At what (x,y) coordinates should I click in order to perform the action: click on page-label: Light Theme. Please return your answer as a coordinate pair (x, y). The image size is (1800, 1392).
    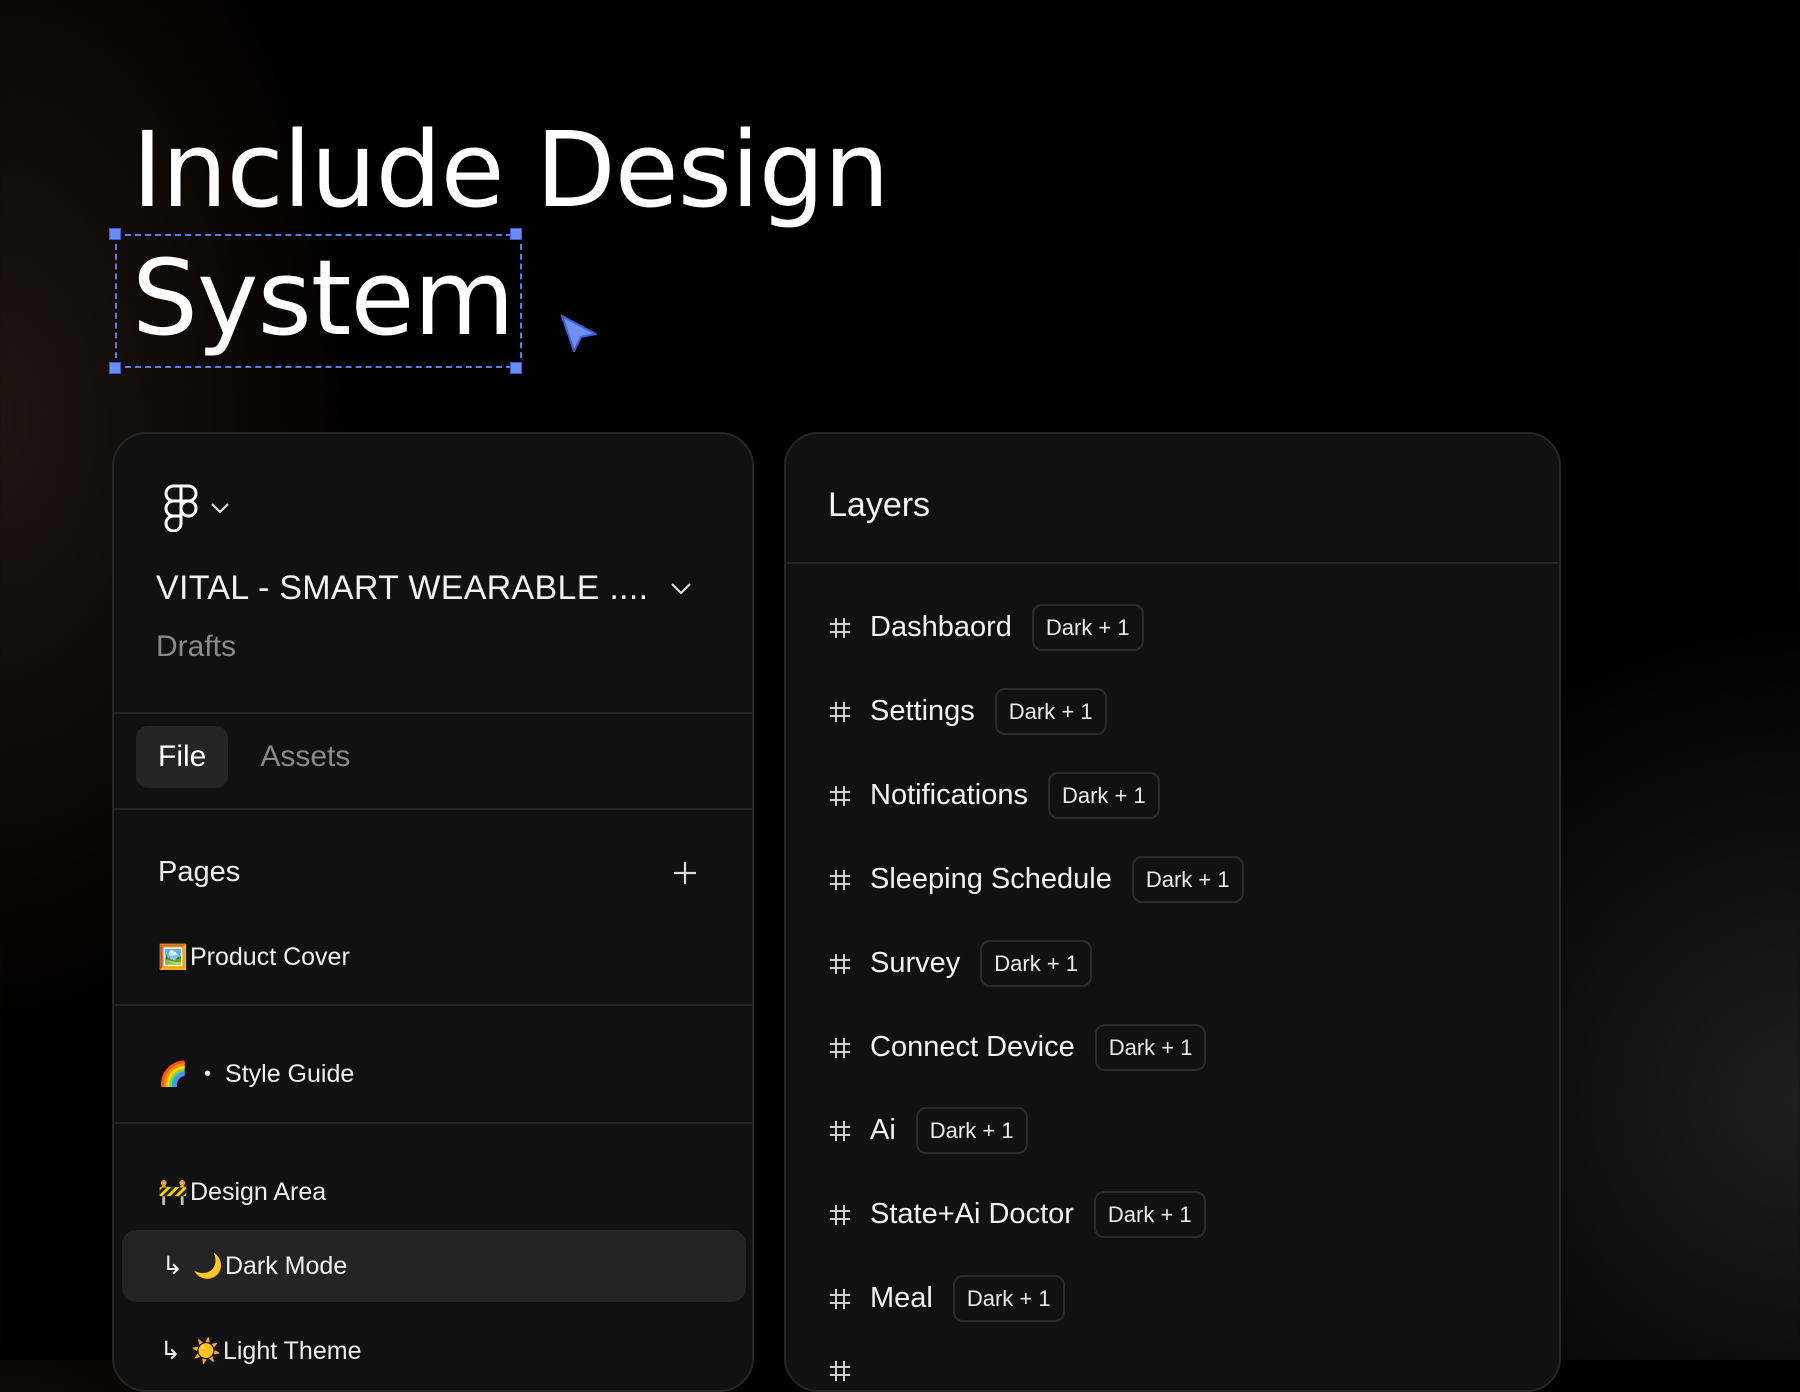
    Looking at the image, I should click on (292, 1350).